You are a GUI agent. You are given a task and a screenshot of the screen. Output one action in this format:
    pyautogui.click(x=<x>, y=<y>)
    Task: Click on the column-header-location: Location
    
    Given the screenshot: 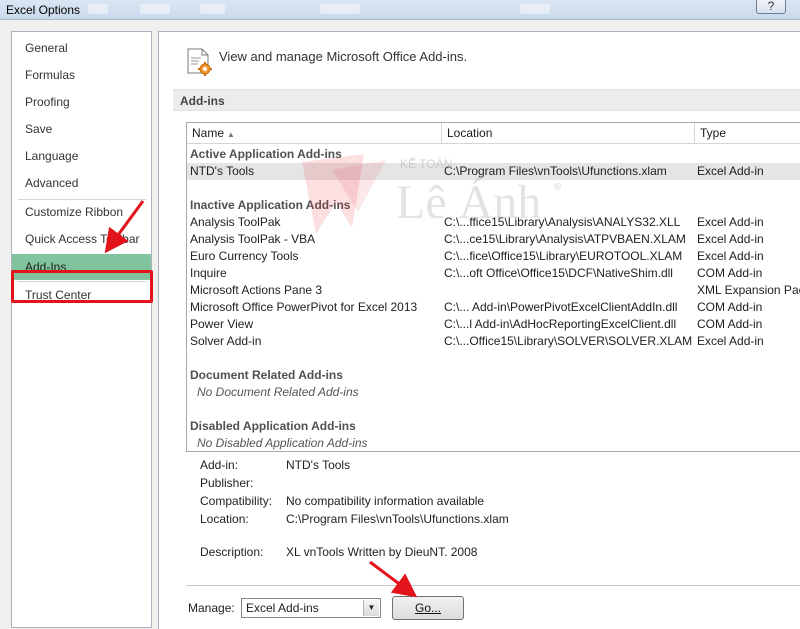 What is the action you would take?
    pyautogui.click(x=568, y=133)
    